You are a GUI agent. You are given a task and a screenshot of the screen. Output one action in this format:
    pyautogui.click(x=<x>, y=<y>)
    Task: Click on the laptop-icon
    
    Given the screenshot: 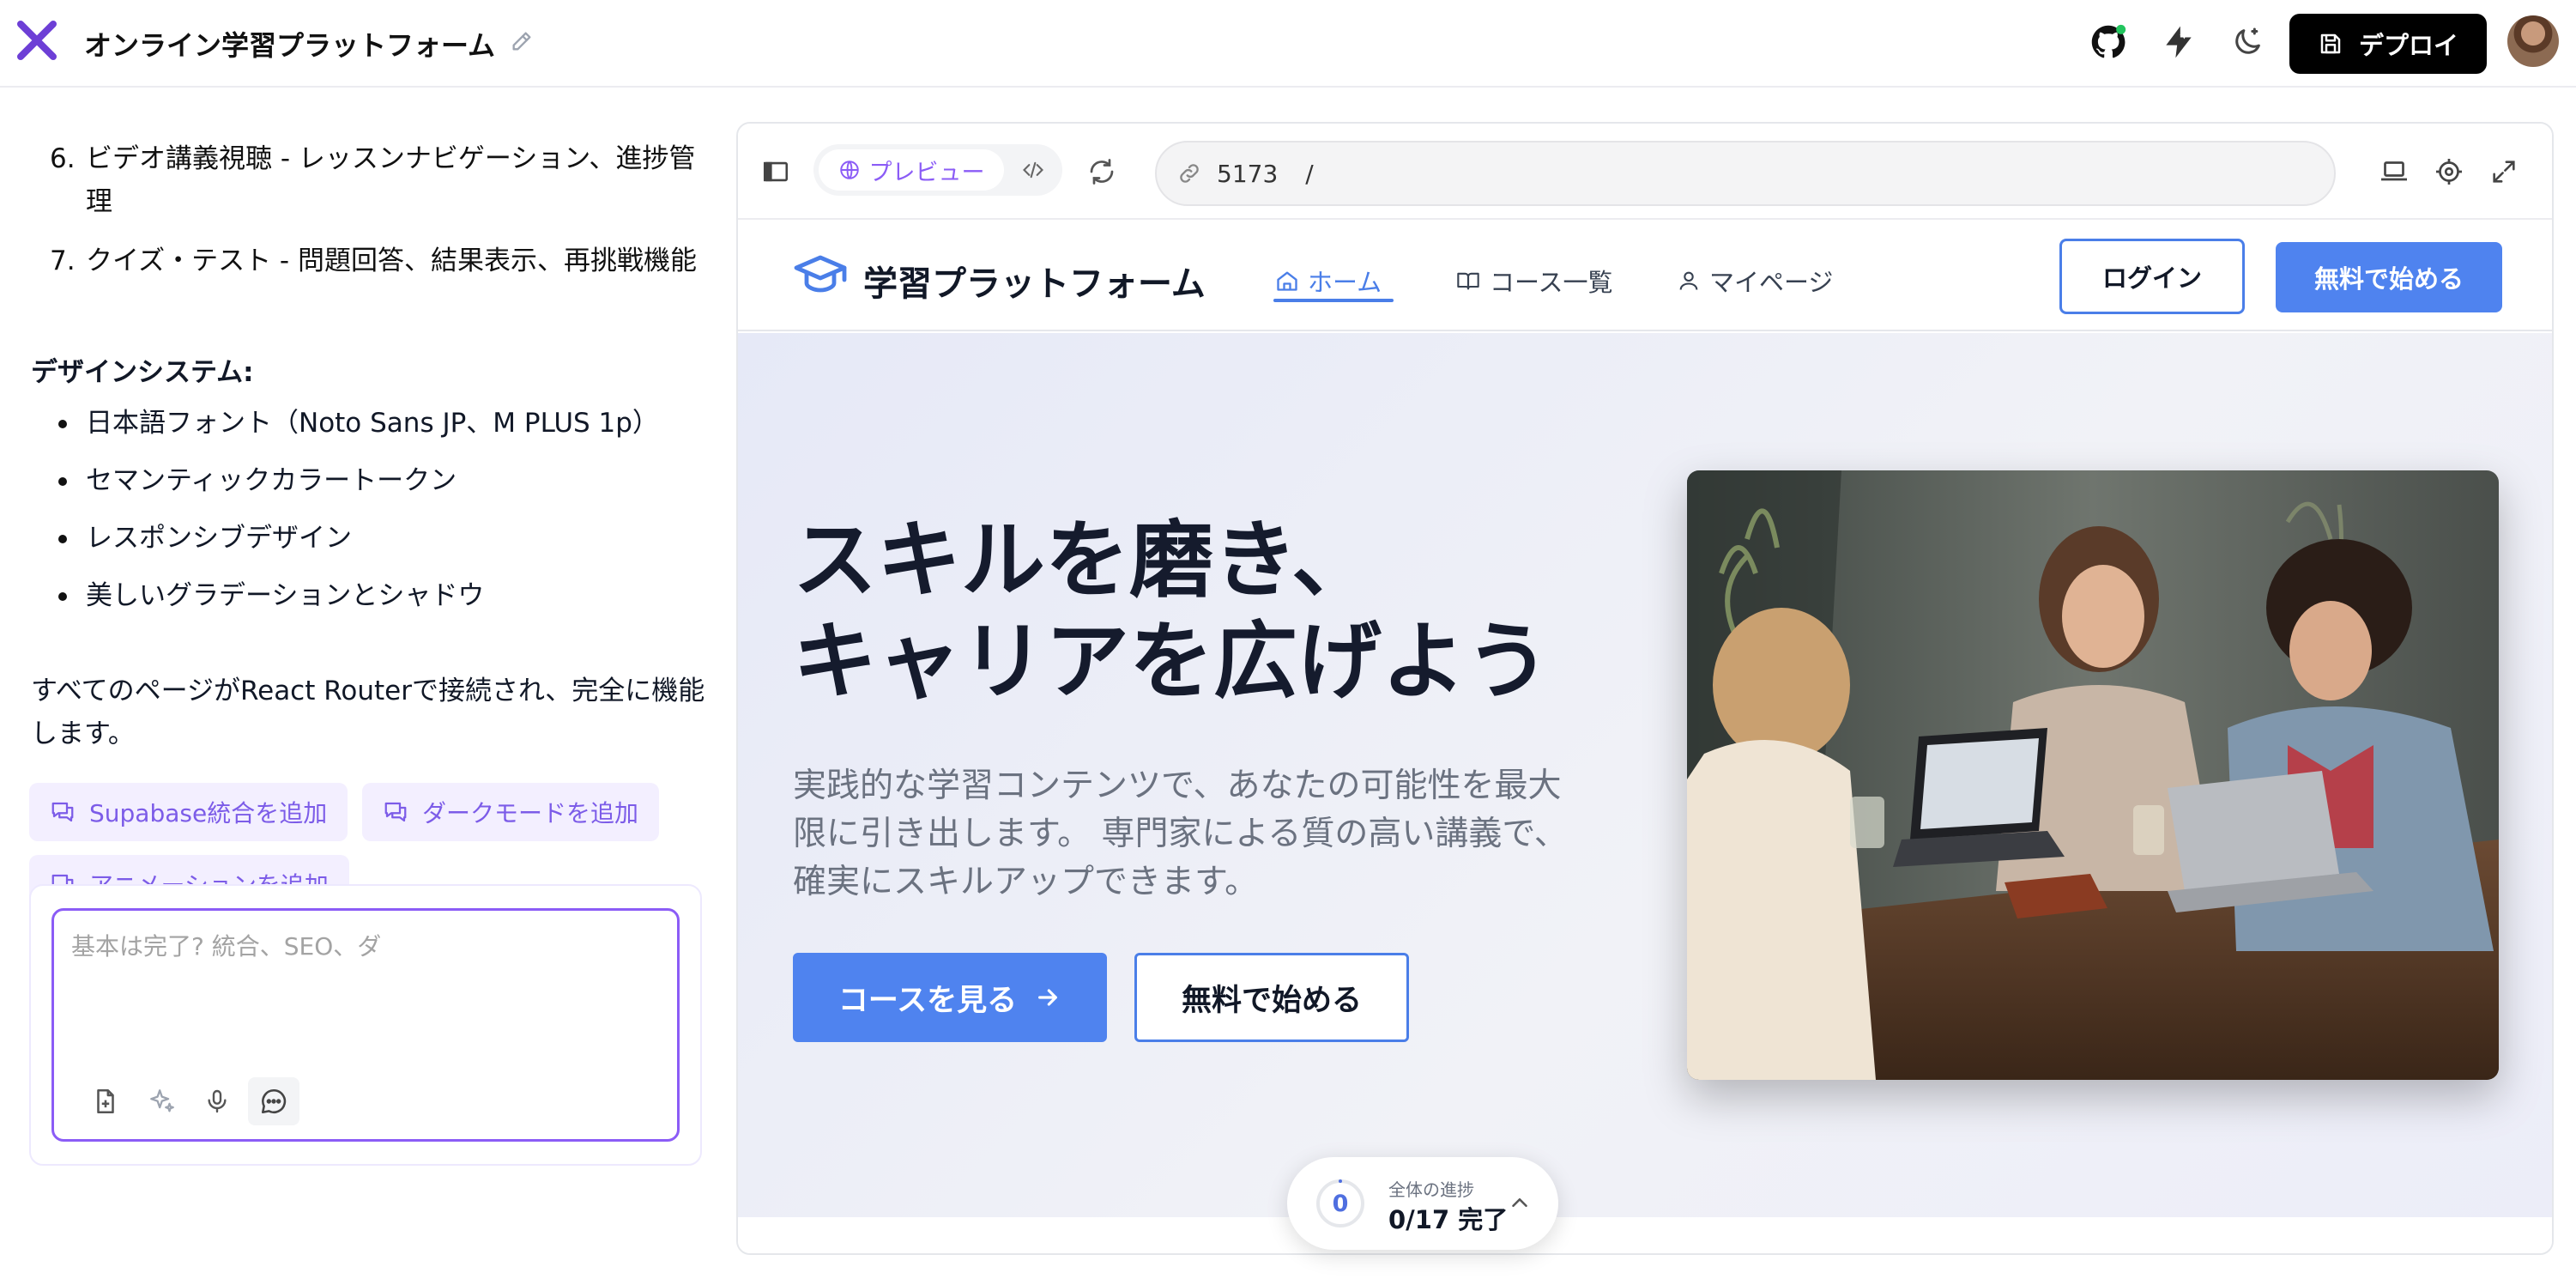 What is the action you would take?
    pyautogui.click(x=2394, y=171)
    